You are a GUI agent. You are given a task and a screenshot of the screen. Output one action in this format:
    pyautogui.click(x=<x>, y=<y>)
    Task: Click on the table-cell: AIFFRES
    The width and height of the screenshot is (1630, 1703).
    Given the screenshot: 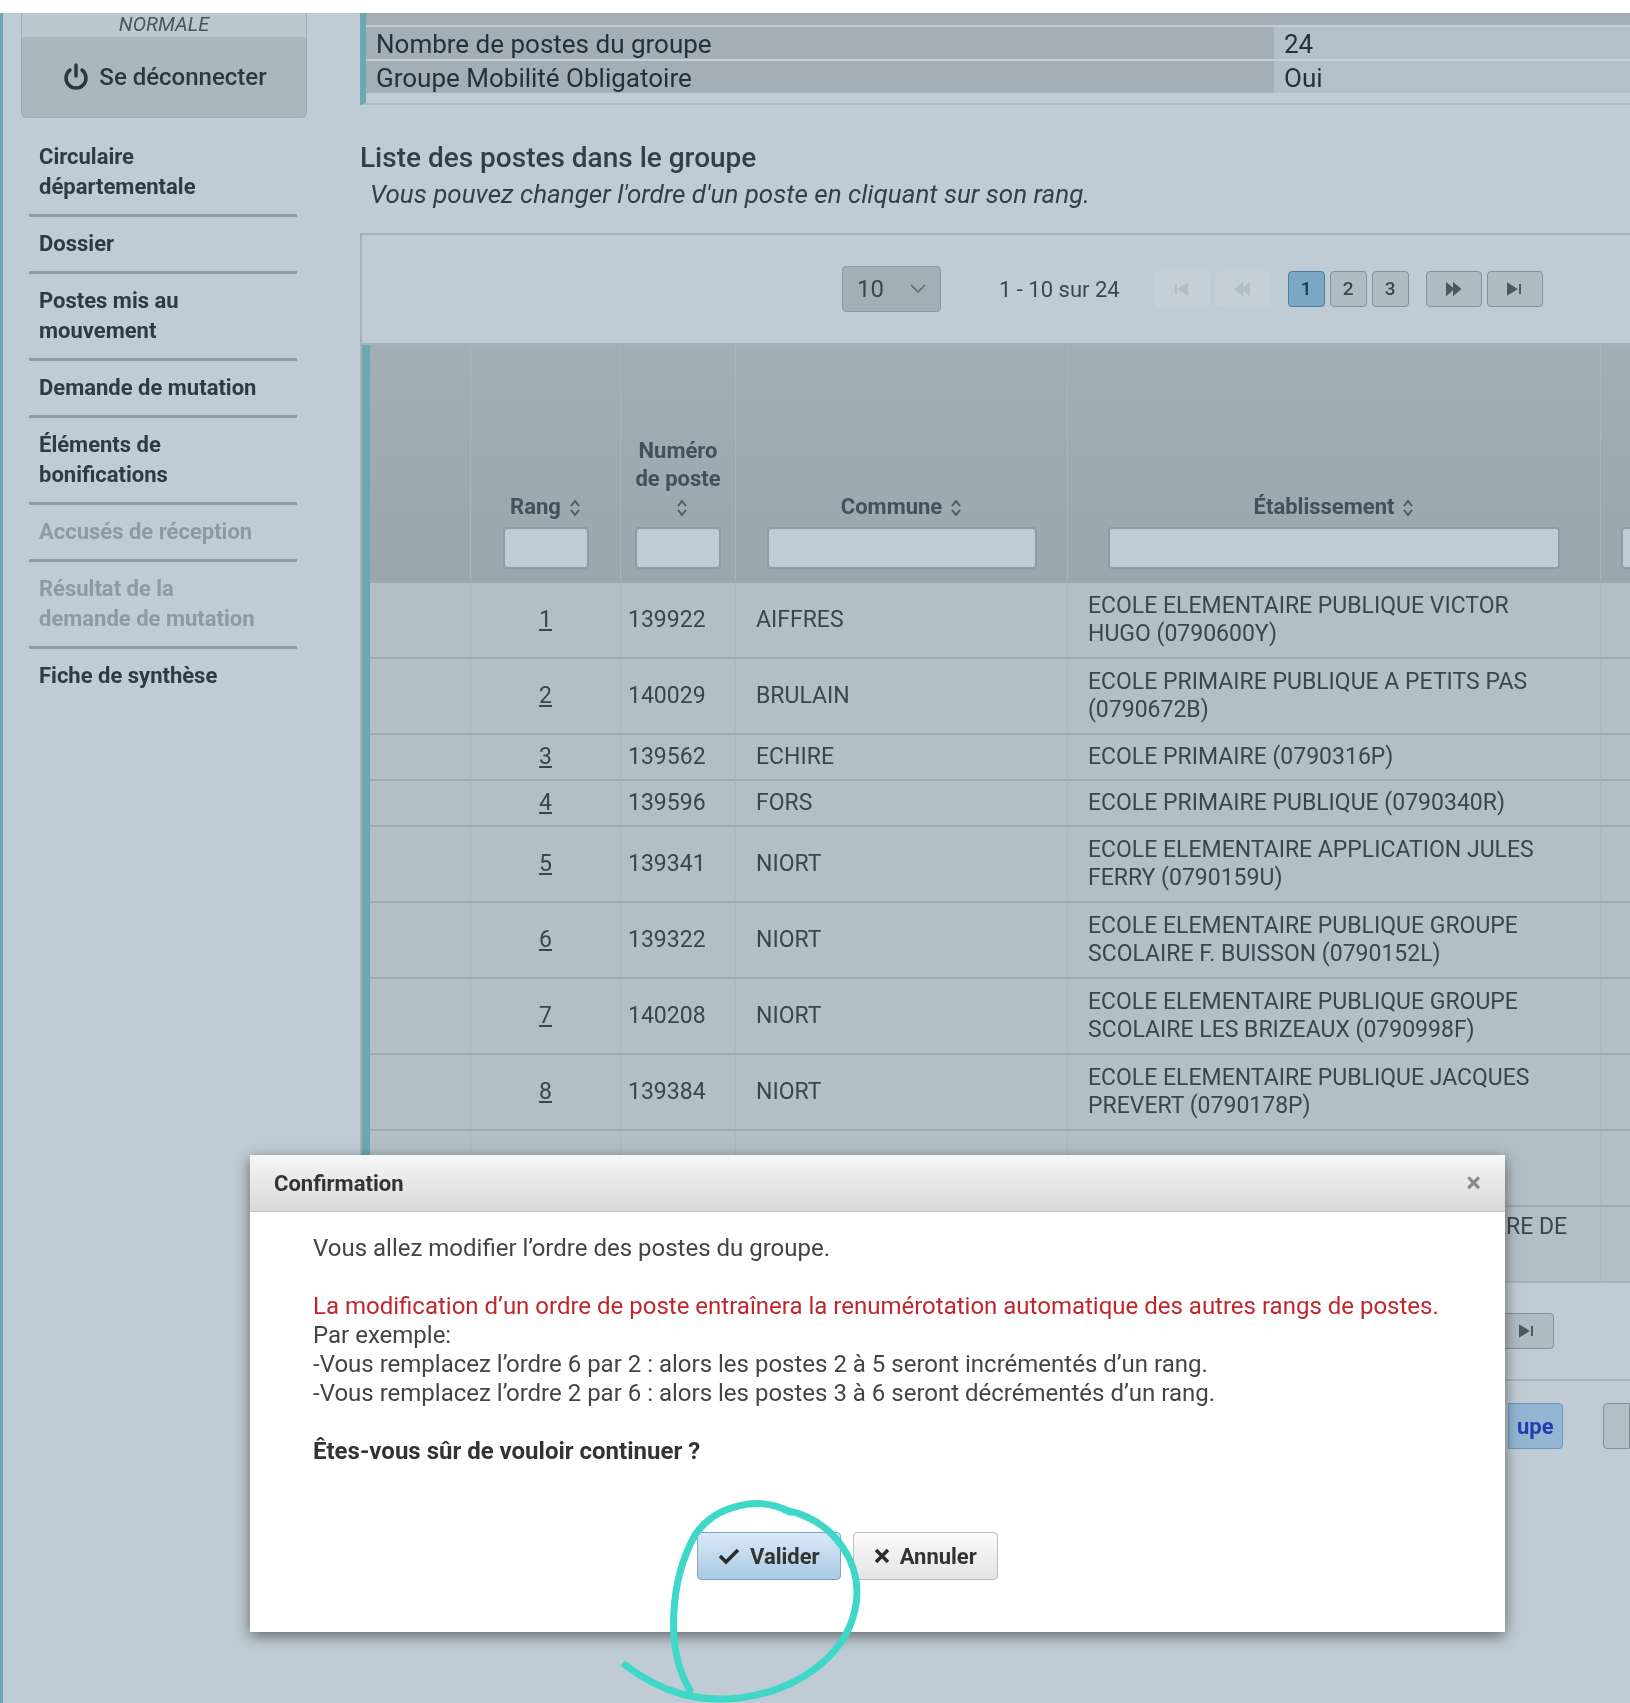 What is the action you would take?
    pyautogui.click(x=902, y=619)
    